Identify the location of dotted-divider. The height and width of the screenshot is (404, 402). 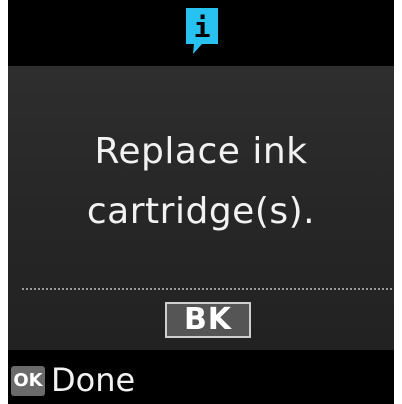
(207, 289).